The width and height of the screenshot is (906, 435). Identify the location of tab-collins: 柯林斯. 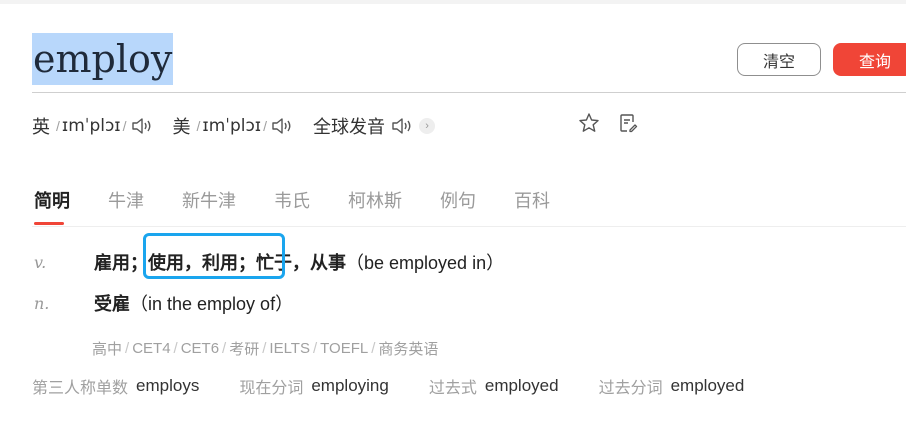
(375, 200).